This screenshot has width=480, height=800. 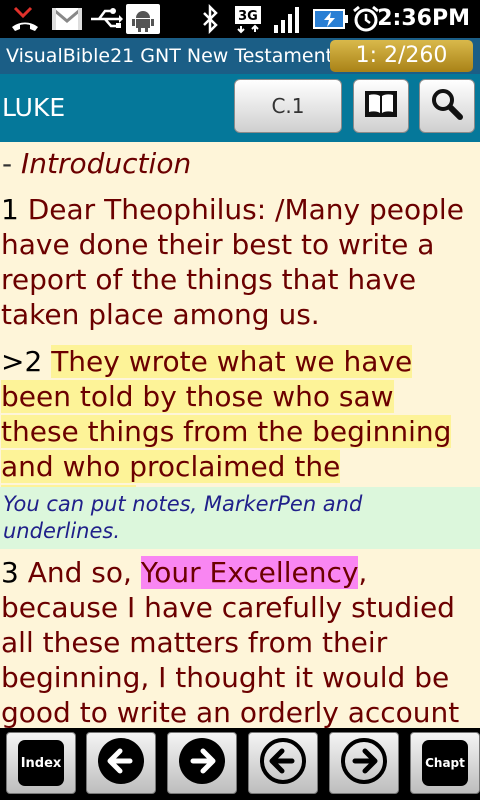 I want to click on verse-position-counter: 1: 2/260, so click(x=401, y=56).